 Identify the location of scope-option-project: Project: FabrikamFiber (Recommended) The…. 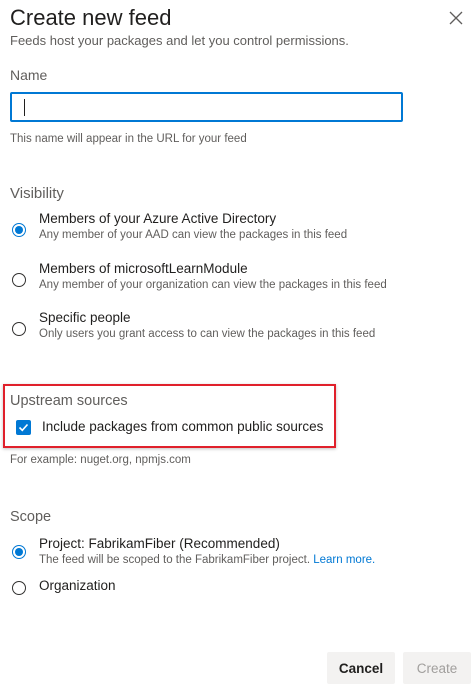
(230, 554).